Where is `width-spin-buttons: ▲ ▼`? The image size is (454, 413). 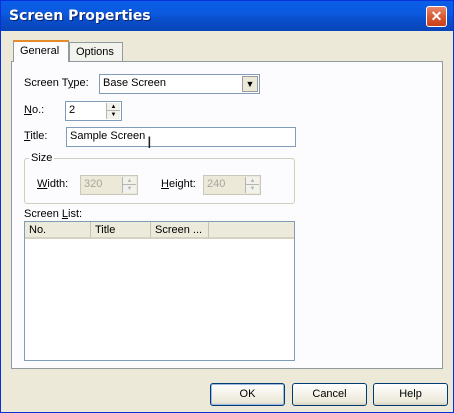 width-spin-buttons: ▲ ▼ is located at coordinates (129, 185).